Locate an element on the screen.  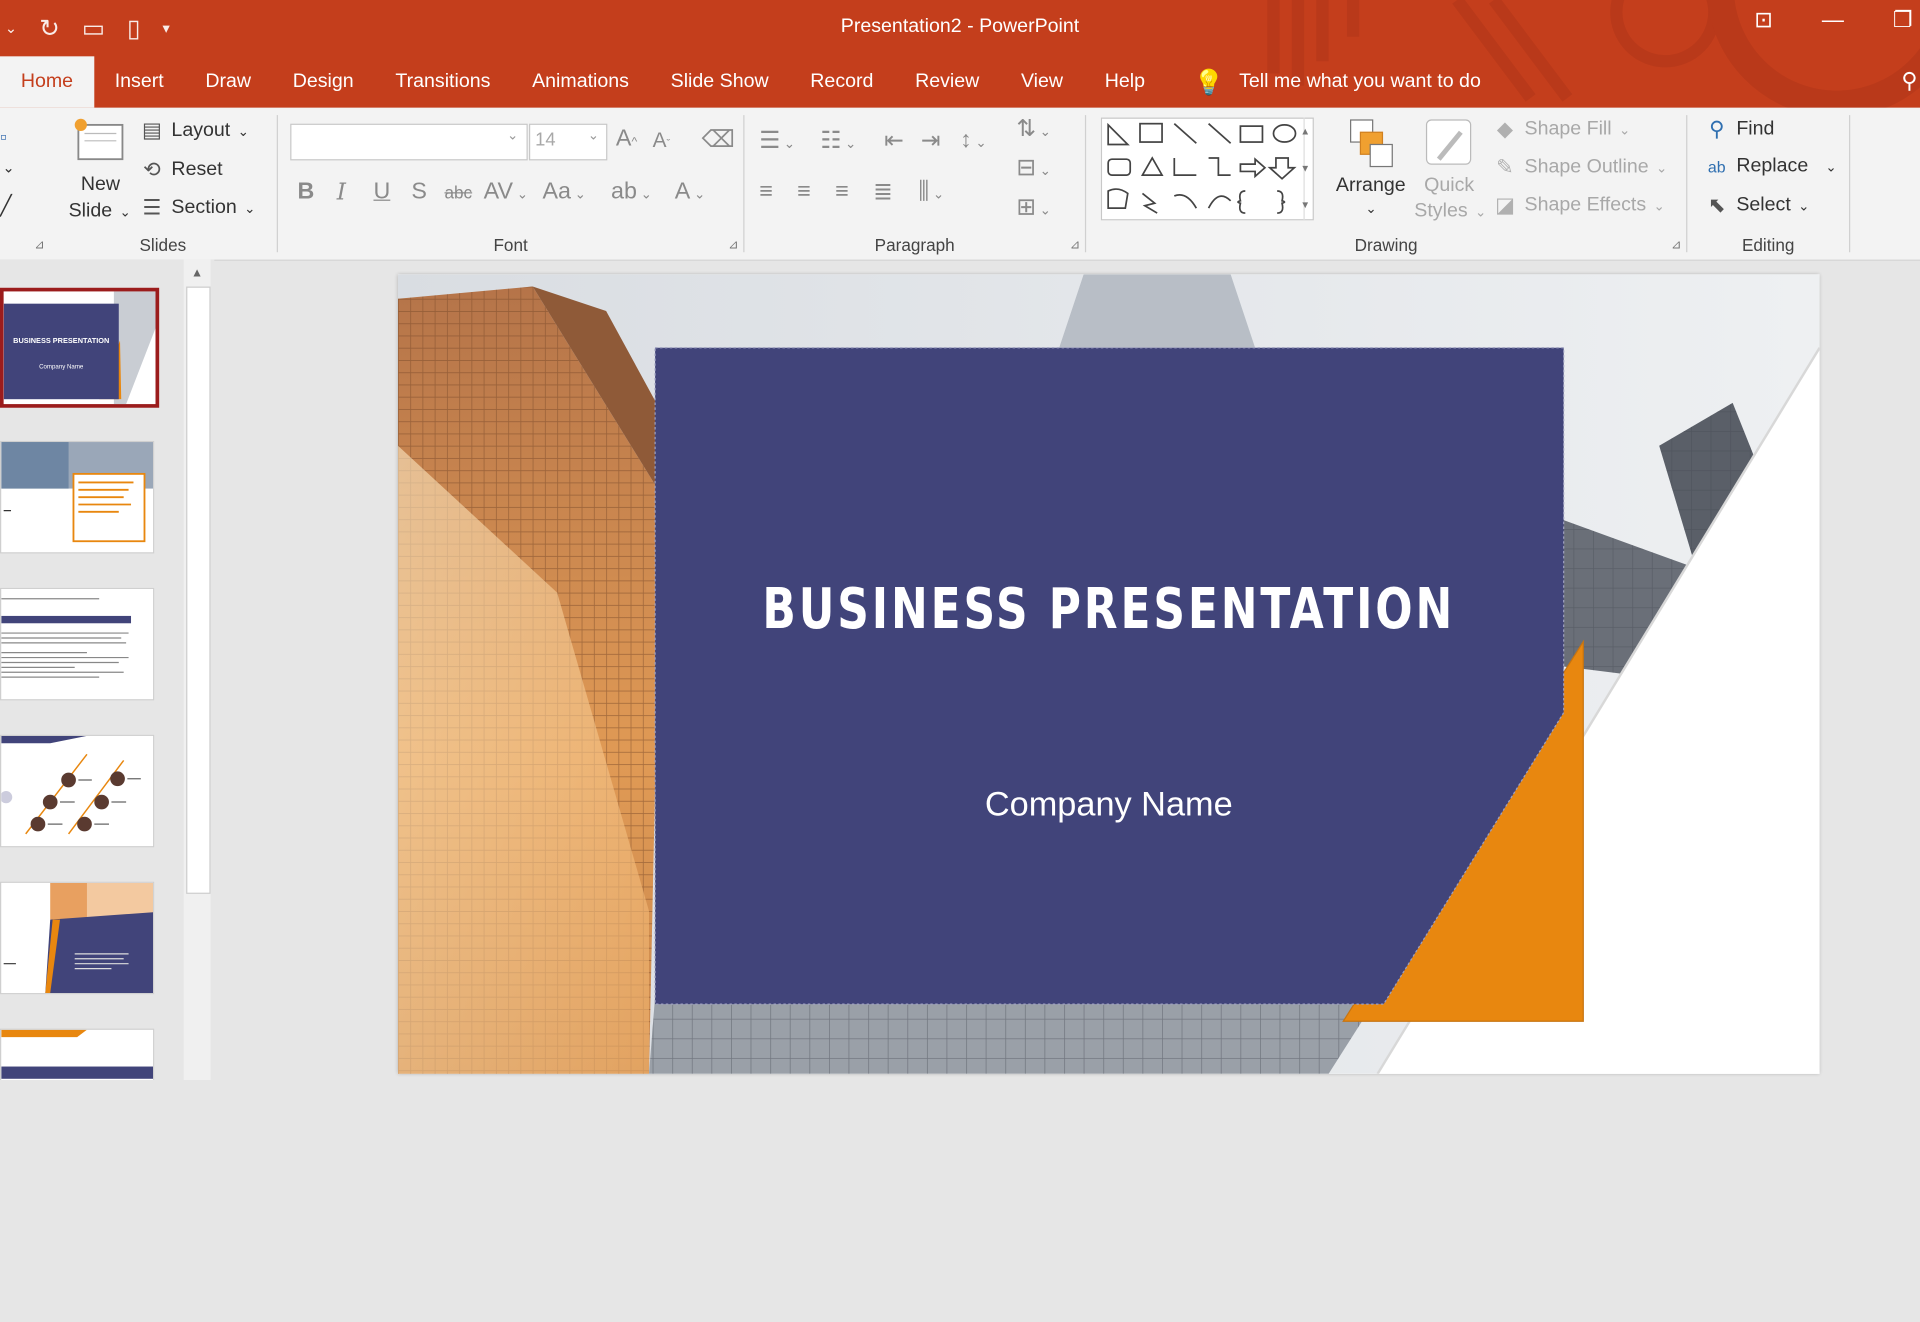
paragraph-group-label: Paragraph is located at coordinates (914, 245).